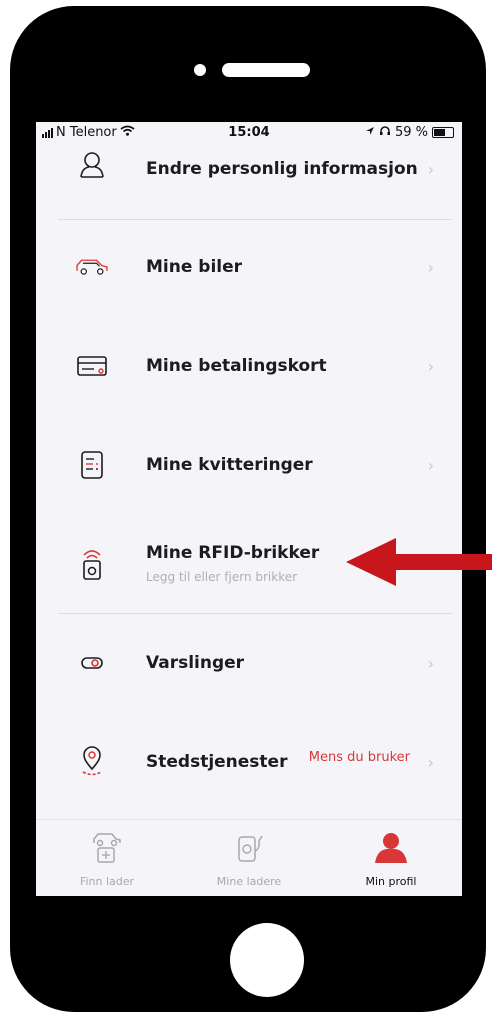 Image resolution: width=495 pixels, height=1018 pixels. What do you see at coordinates (92, 761) in the screenshot?
I see `location-pin-icon` at bounding box center [92, 761].